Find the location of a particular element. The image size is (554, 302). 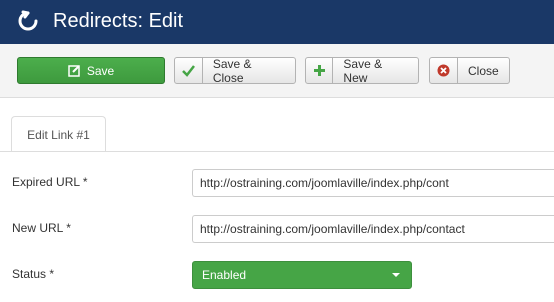

chevron-down-icon is located at coordinates (396, 275).